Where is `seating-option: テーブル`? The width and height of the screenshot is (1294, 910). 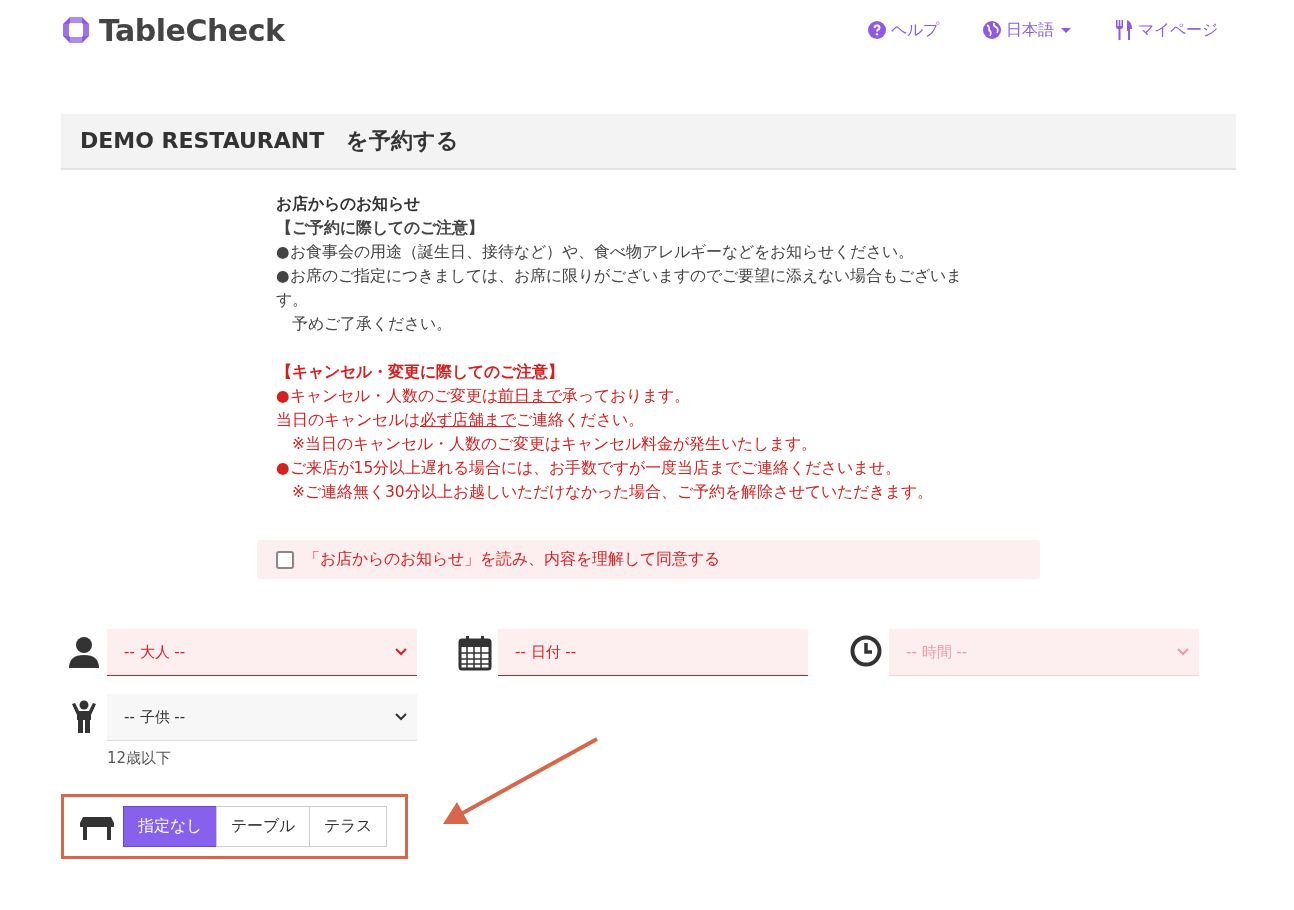 seating-option: テーブル is located at coordinates (263, 826).